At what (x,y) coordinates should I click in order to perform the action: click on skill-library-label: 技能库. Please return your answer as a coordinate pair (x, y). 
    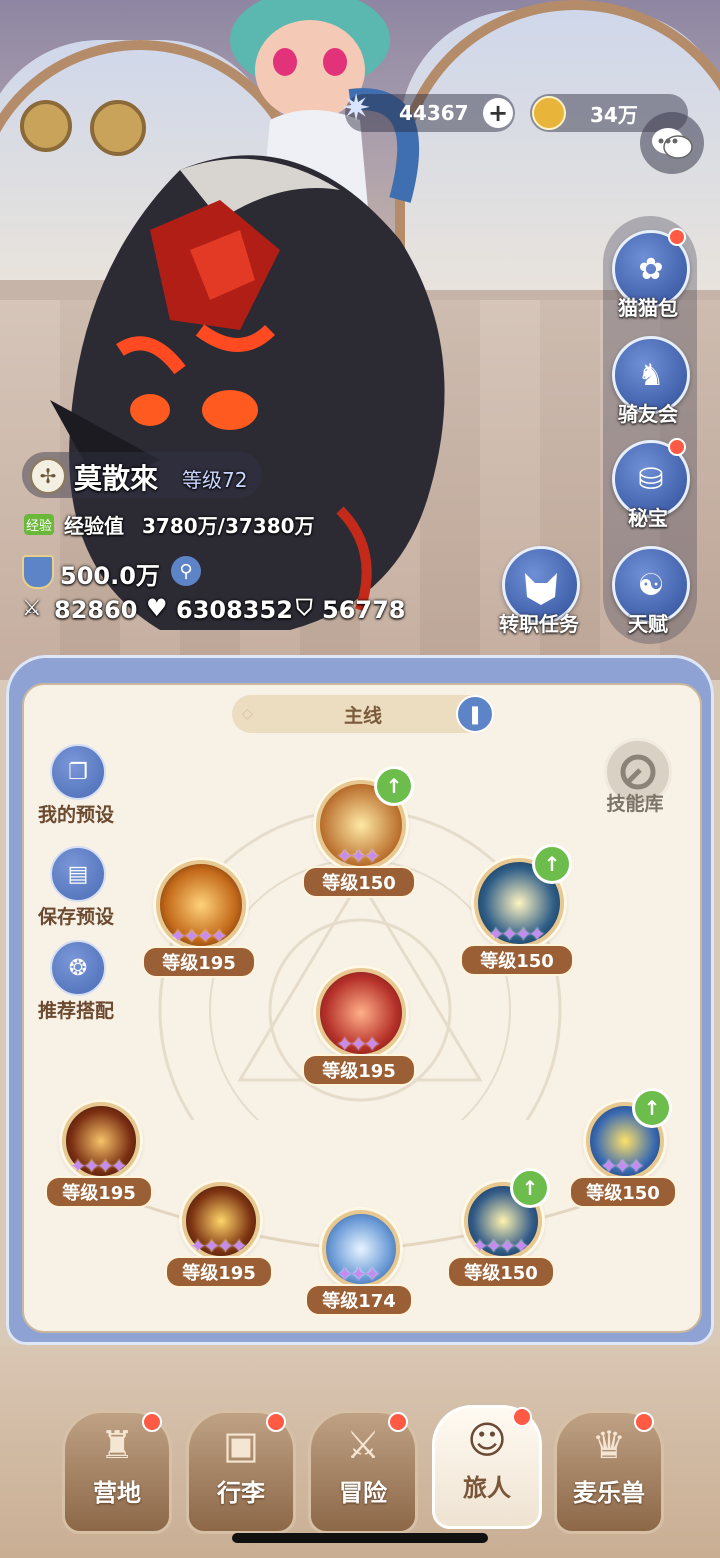
    Looking at the image, I should click on (635, 804).